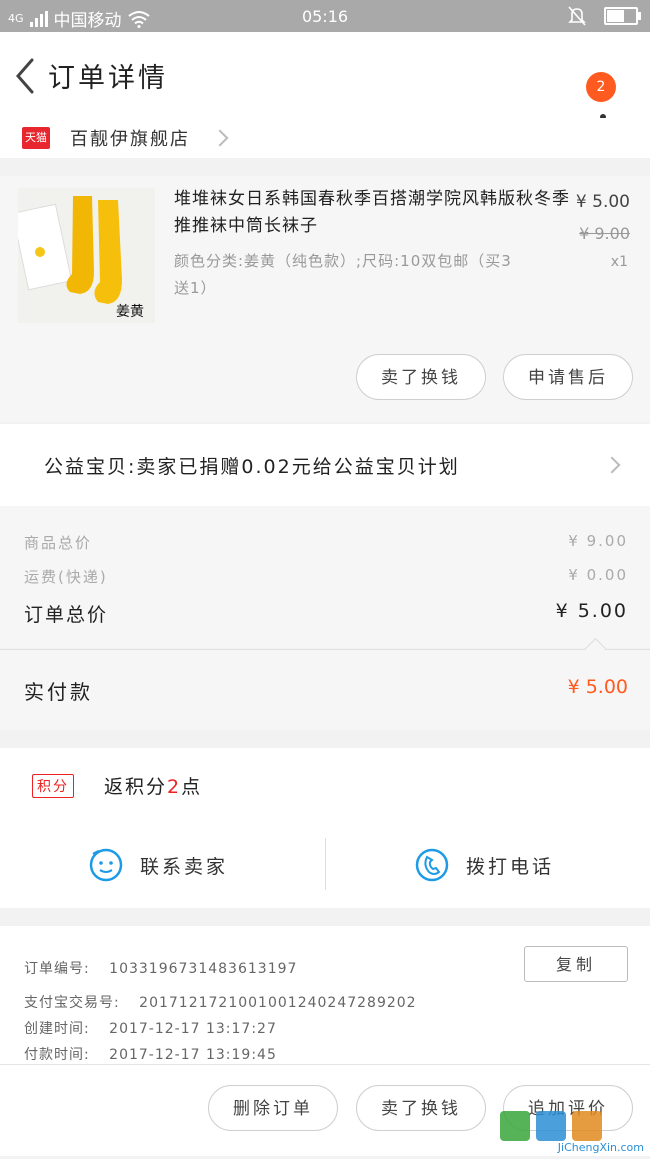  I want to click on contact-divider, so click(325, 864).